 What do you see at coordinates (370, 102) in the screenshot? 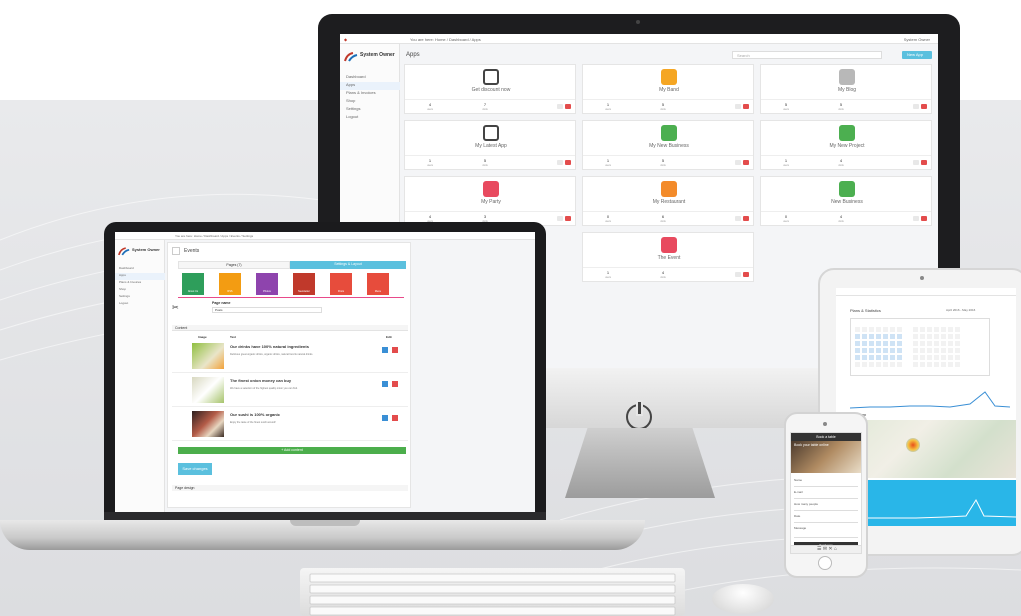
I see `imac-nav-shop: Shop` at bounding box center [370, 102].